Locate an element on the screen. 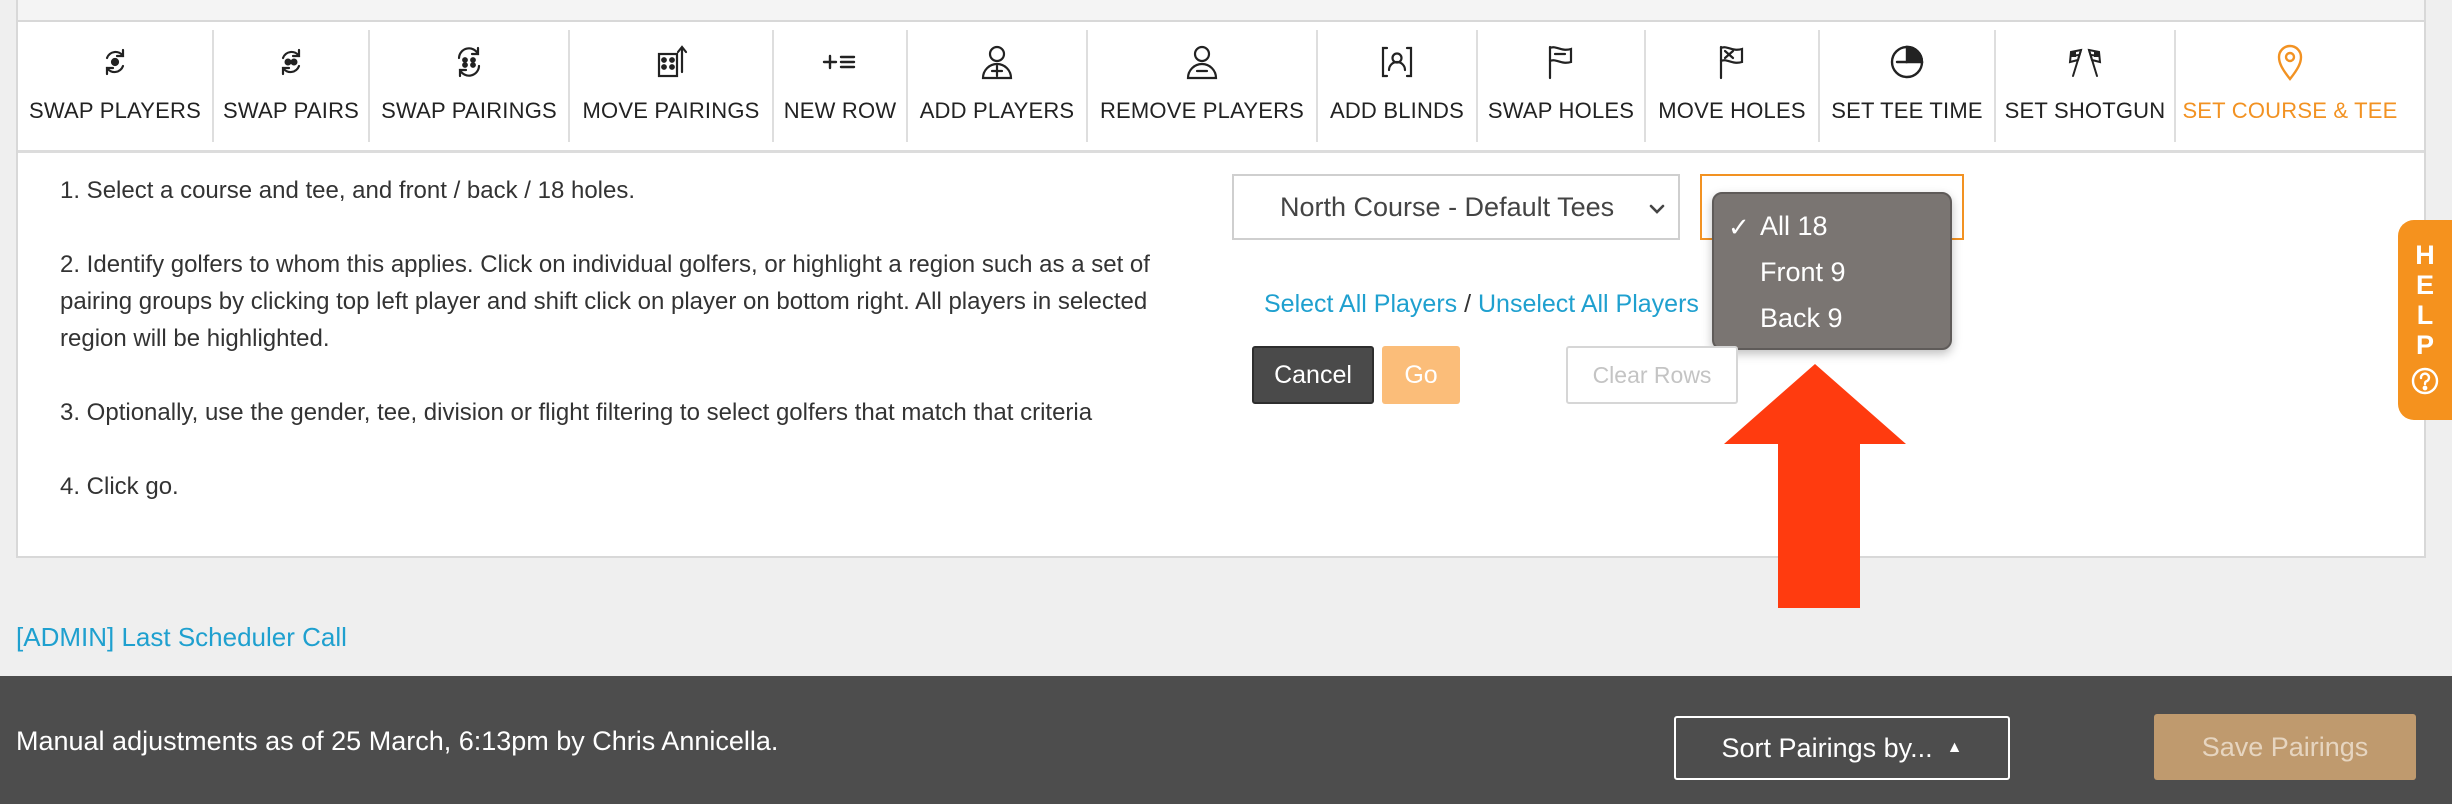  course-tee-select-value: North Course - Default Tees is located at coordinates (1447, 206).